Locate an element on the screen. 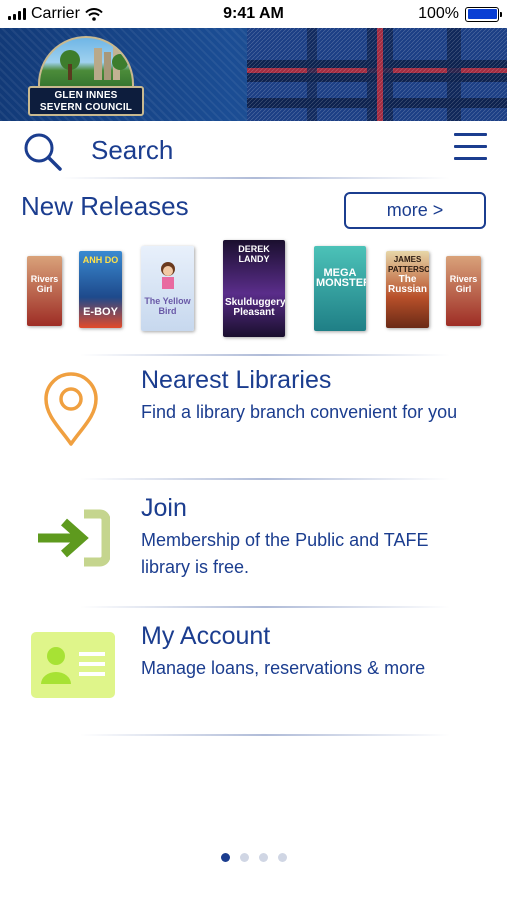 The height and width of the screenshot is (900, 507). book-cover: DEREK LANDY Skulduggery Pleasant is located at coordinates (254, 288).